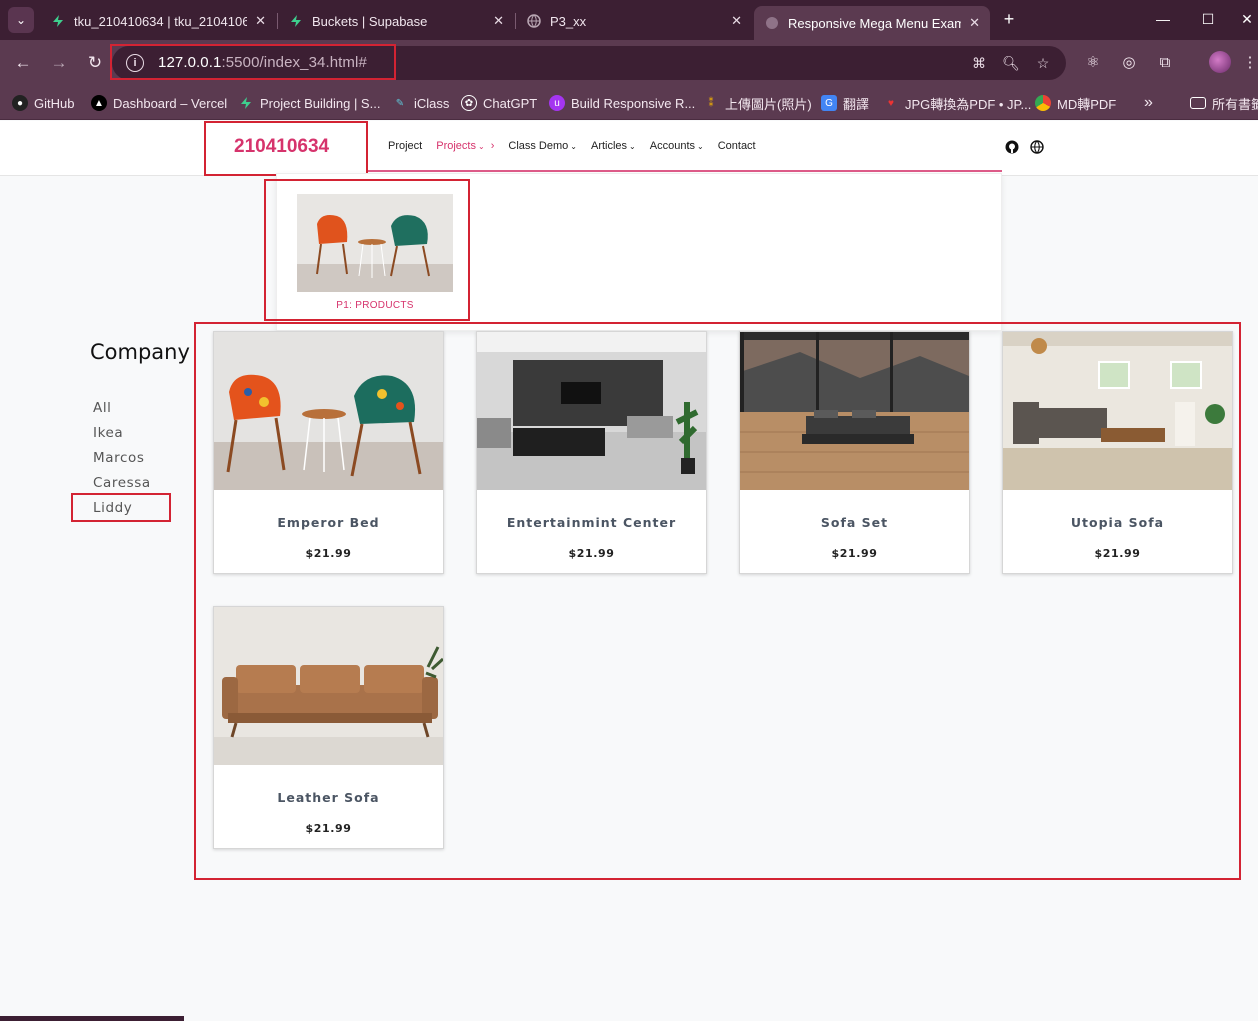 Image resolution: width=1258 pixels, height=1021 pixels. Describe the element at coordinates (634, 21) in the screenshot. I see `browser-tab: P3_xx ✕` at that location.